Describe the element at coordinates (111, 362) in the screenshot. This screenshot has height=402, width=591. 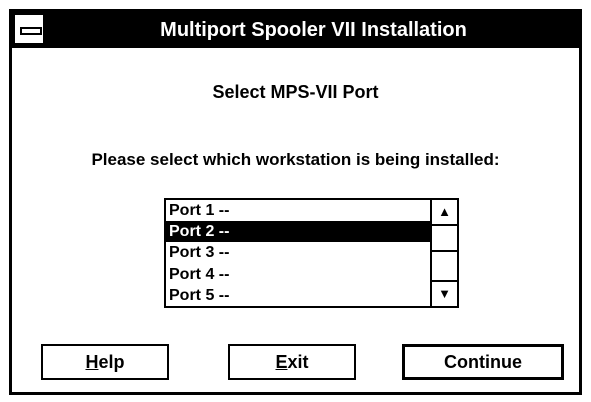
I see `help-label-rest: elp` at that location.